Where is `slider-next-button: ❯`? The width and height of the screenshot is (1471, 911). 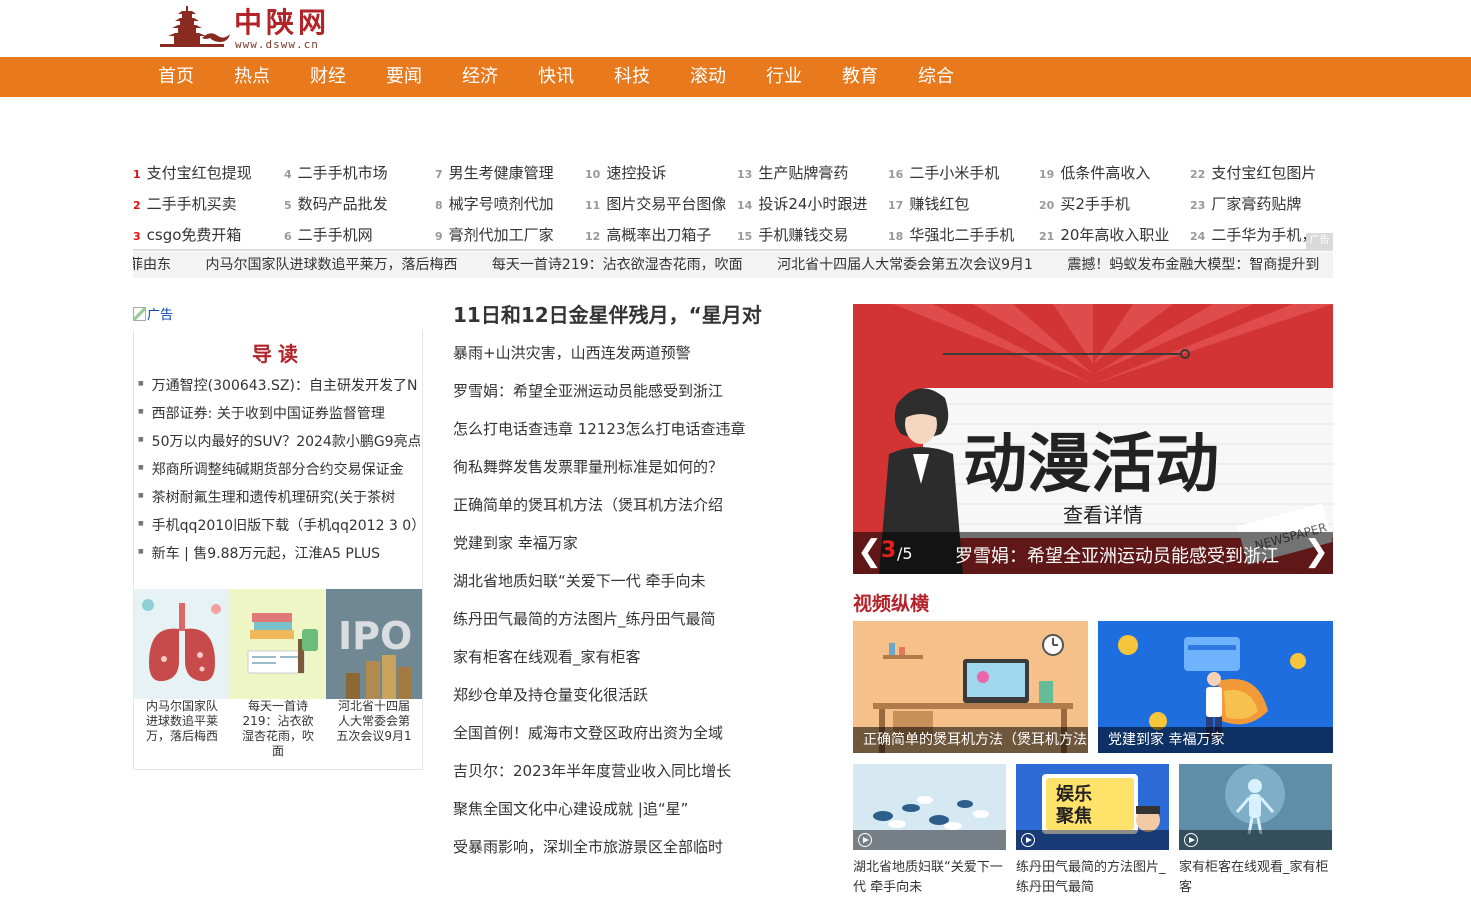 slider-next-button: ❯ is located at coordinates (1316, 552).